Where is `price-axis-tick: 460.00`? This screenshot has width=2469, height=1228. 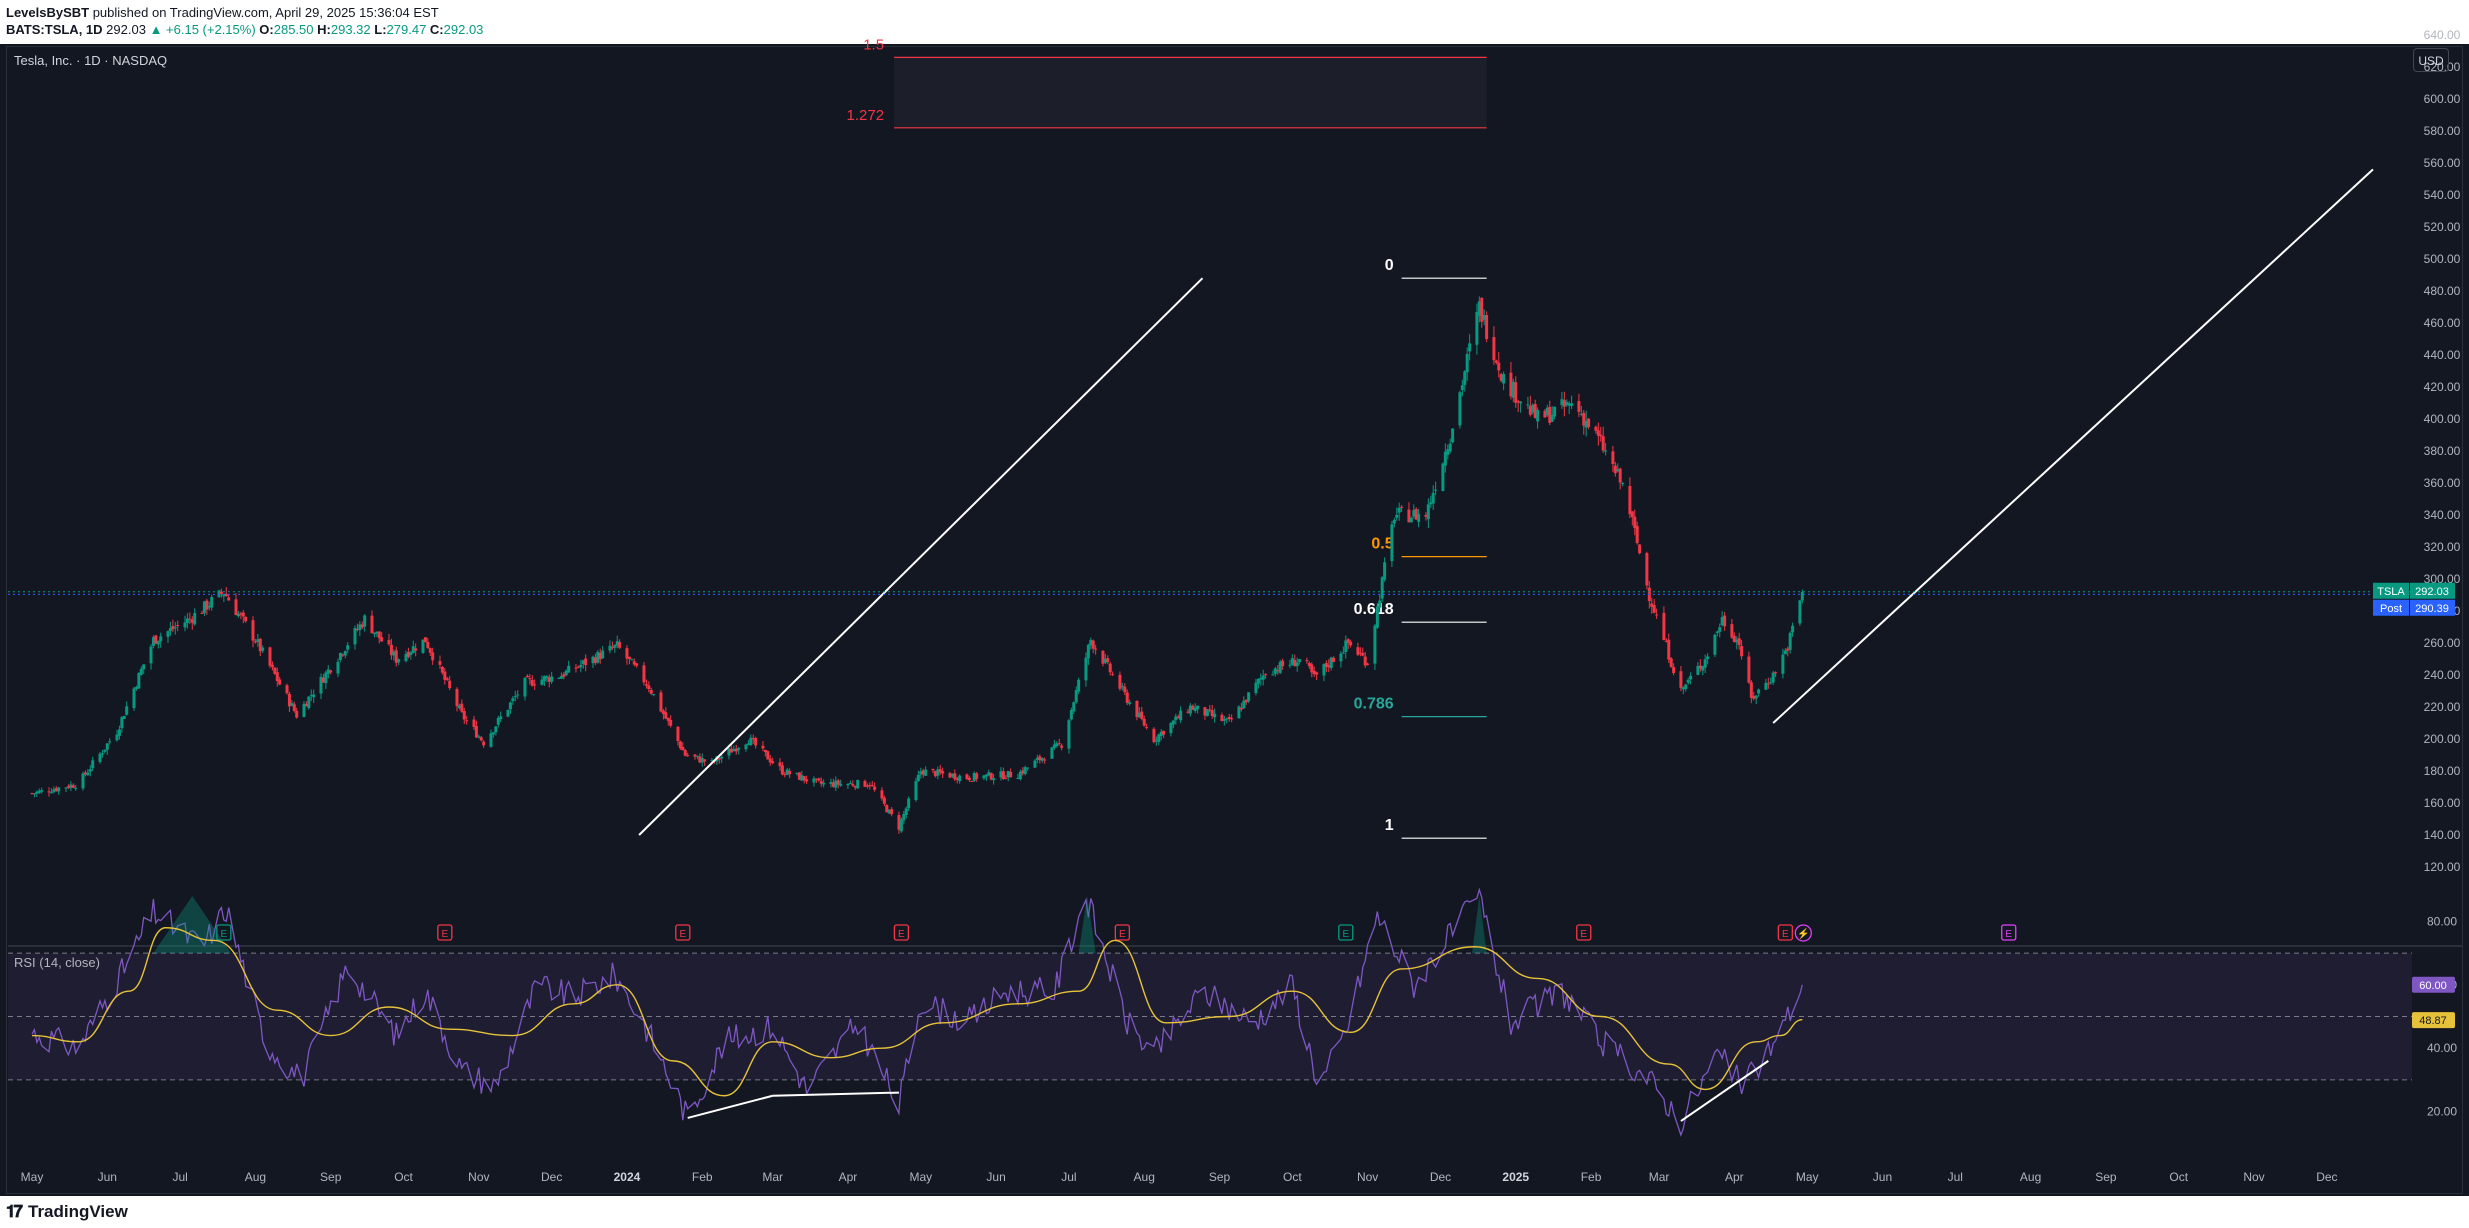
price-axis-tick: 460.00 is located at coordinates (2442, 323).